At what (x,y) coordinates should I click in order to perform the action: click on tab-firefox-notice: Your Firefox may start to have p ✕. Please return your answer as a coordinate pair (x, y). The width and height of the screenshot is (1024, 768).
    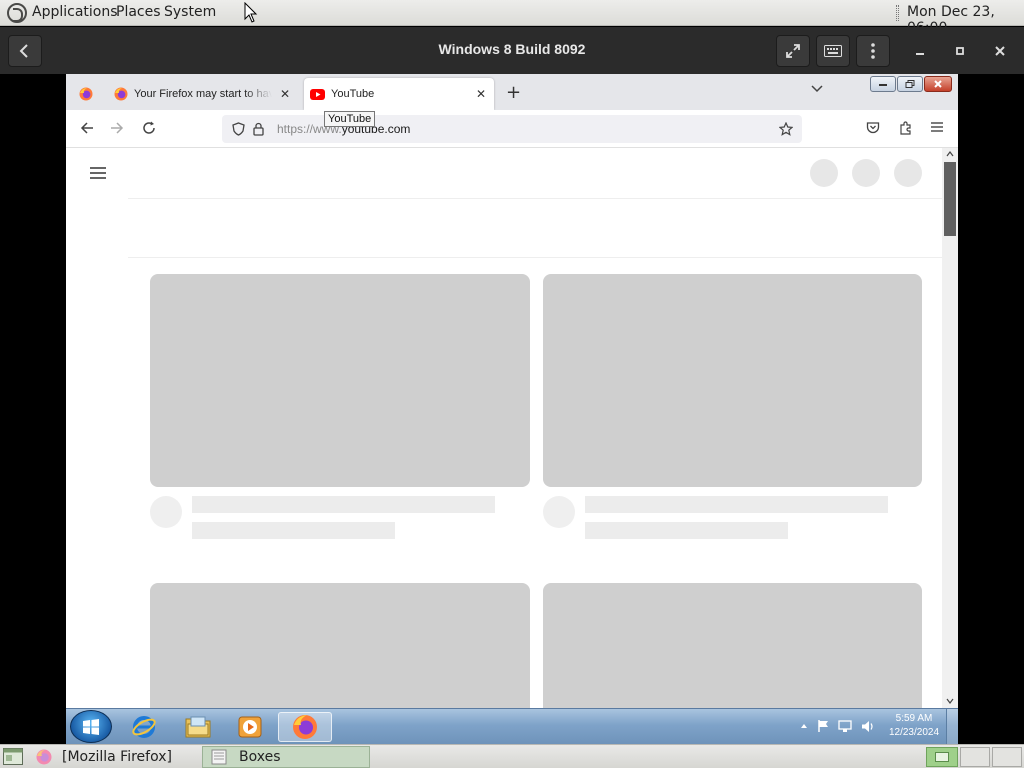
    Looking at the image, I should click on (202, 94).